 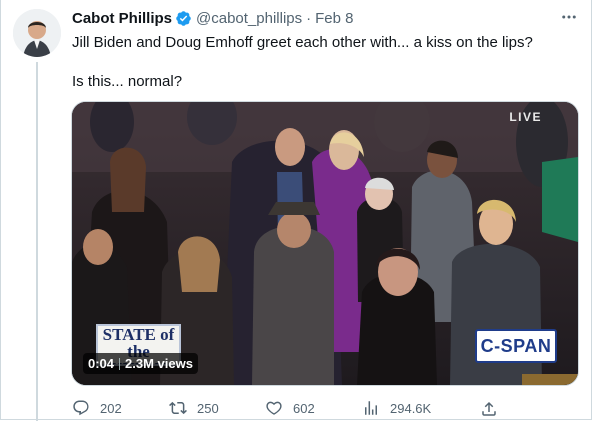 What do you see at coordinates (81, 408) in the screenshot?
I see `reply-icon` at bounding box center [81, 408].